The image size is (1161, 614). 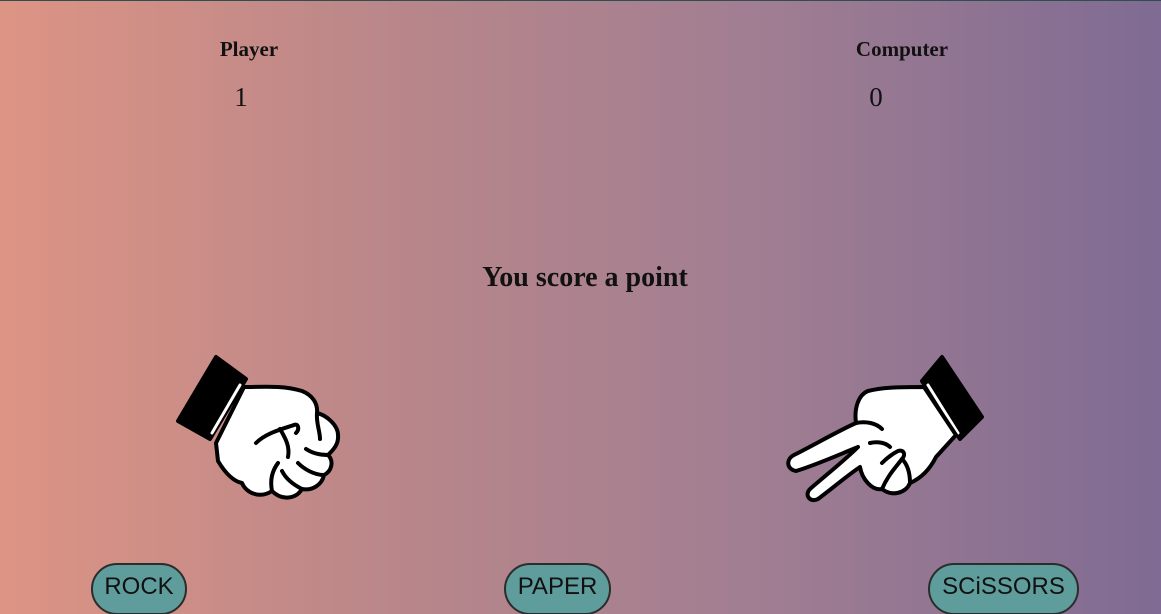 What do you see at coordinates (902, 49) in the screenshot?
I see `computer-label: Computer` at bounding box center [902, 49].